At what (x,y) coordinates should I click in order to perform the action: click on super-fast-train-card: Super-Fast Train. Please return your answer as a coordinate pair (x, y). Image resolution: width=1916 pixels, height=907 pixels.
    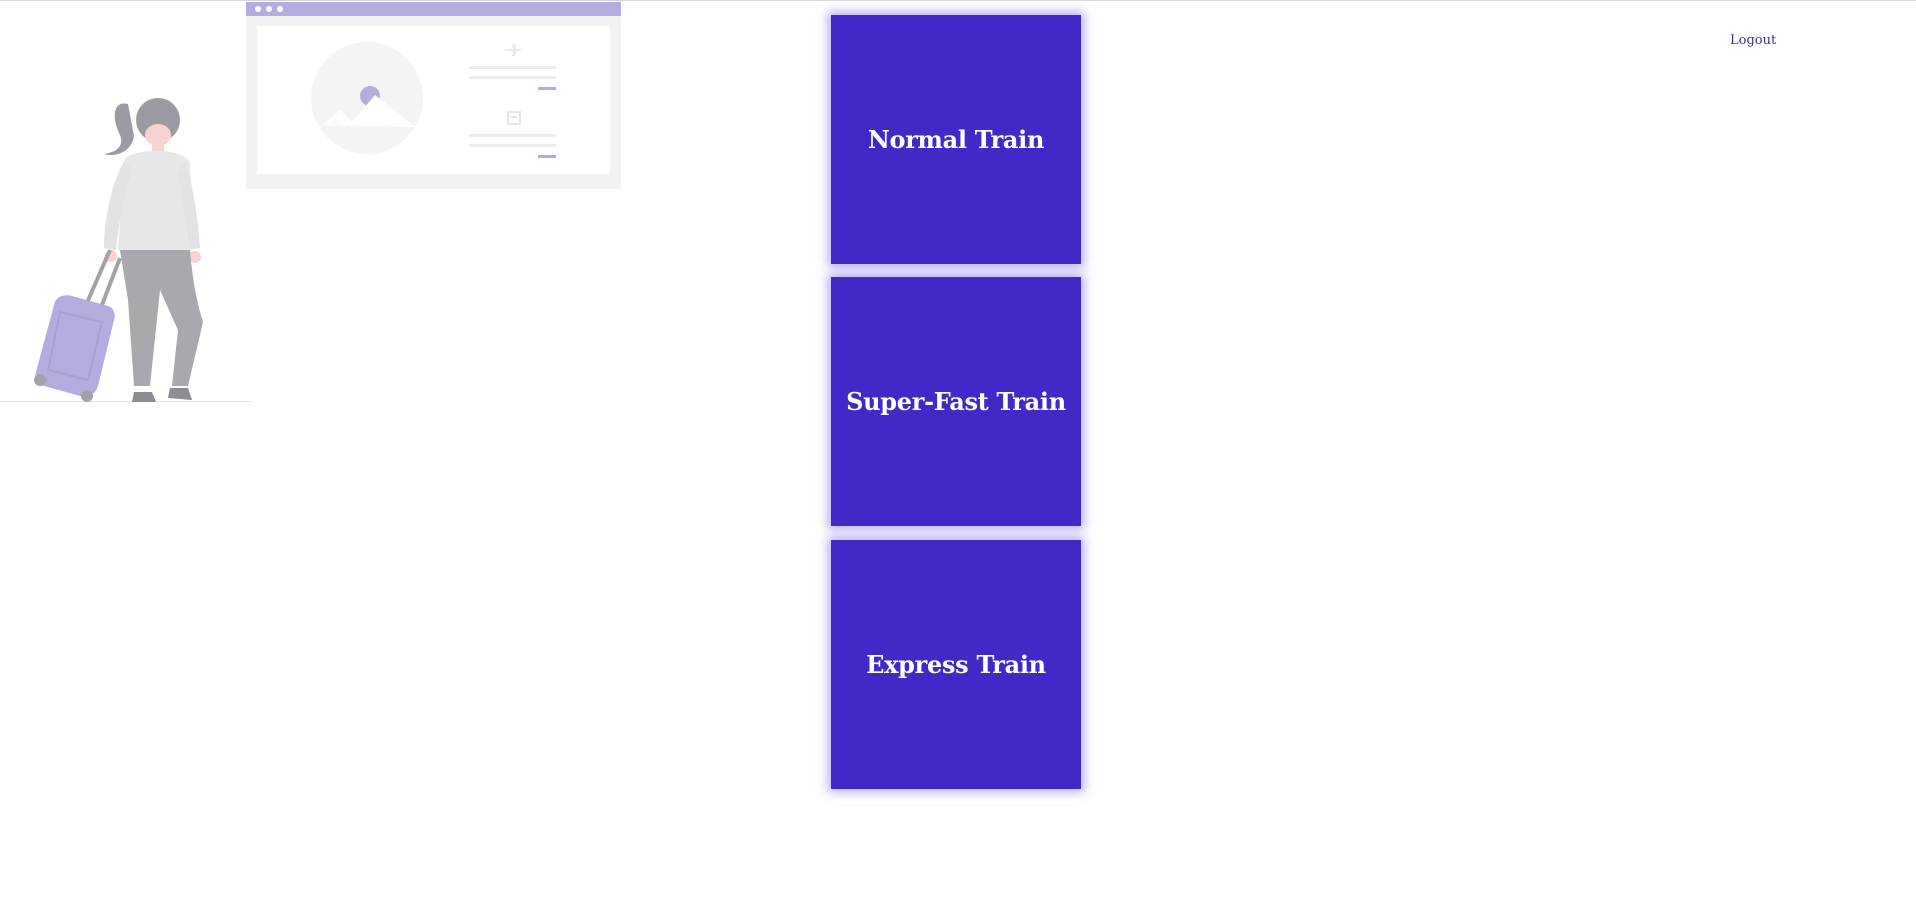
    Looking at the image, I should click on (956, 401).